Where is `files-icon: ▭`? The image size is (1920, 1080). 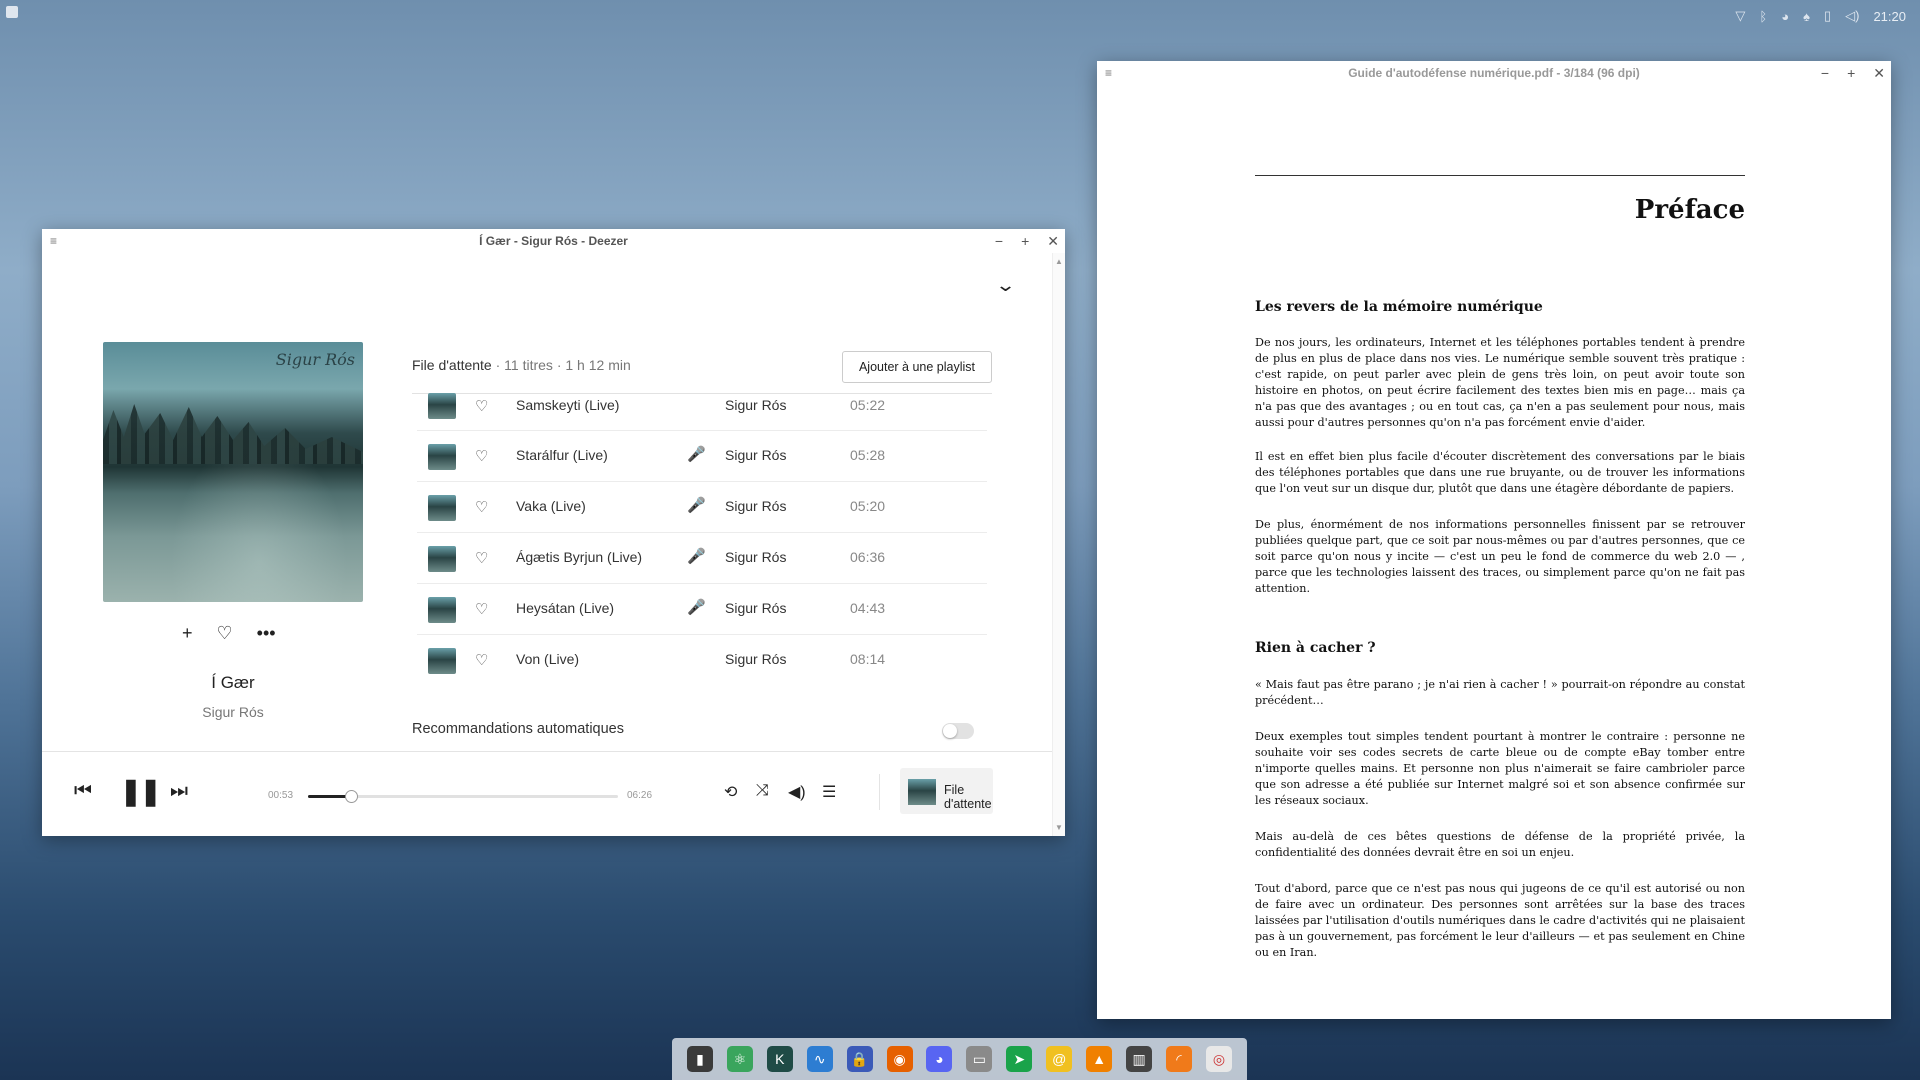
files-icon: ▭ is located at coordinates (979, 1059).